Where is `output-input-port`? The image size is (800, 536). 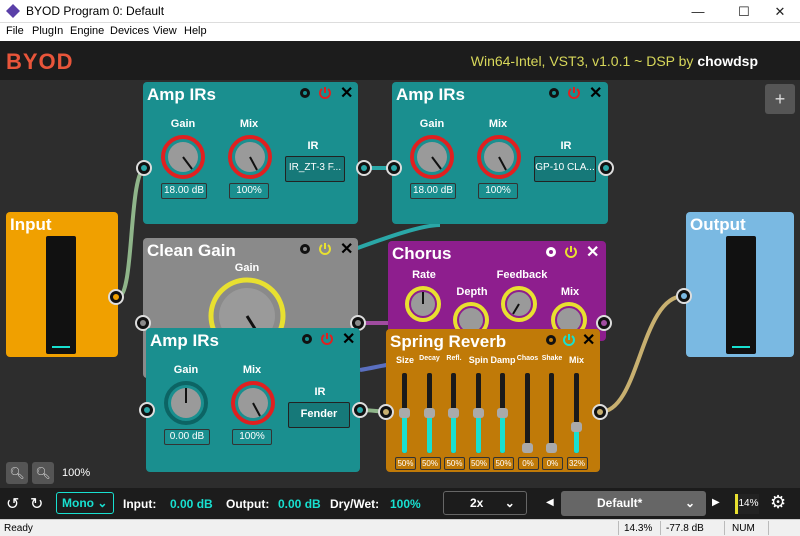
output-input-port is located at coordinates (684, 296).